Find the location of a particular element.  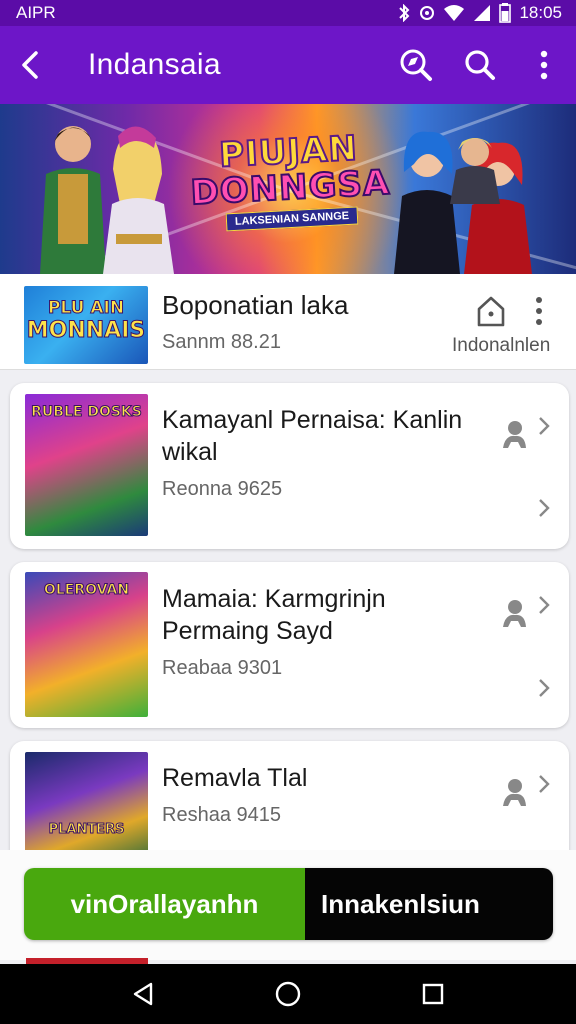

discover-search-icon is located at coordinates (416, 65).